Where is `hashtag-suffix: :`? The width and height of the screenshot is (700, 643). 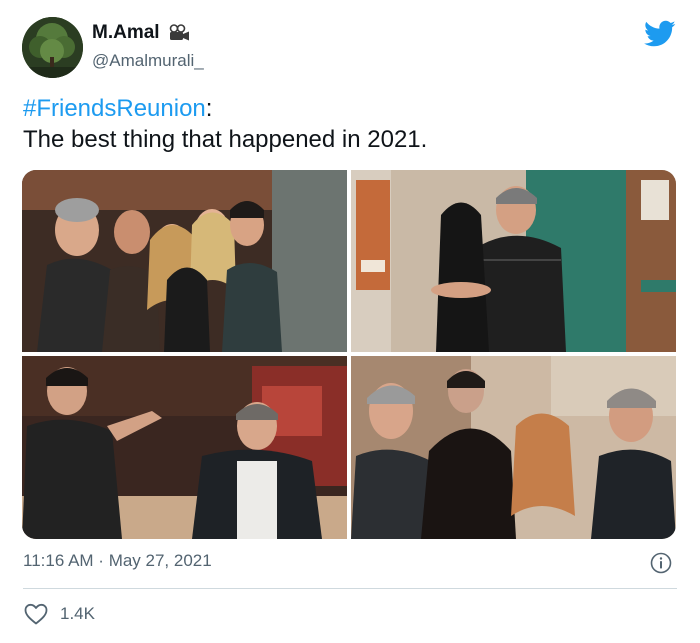 hashtag-suffix: : is located at coordinates (209, 108).